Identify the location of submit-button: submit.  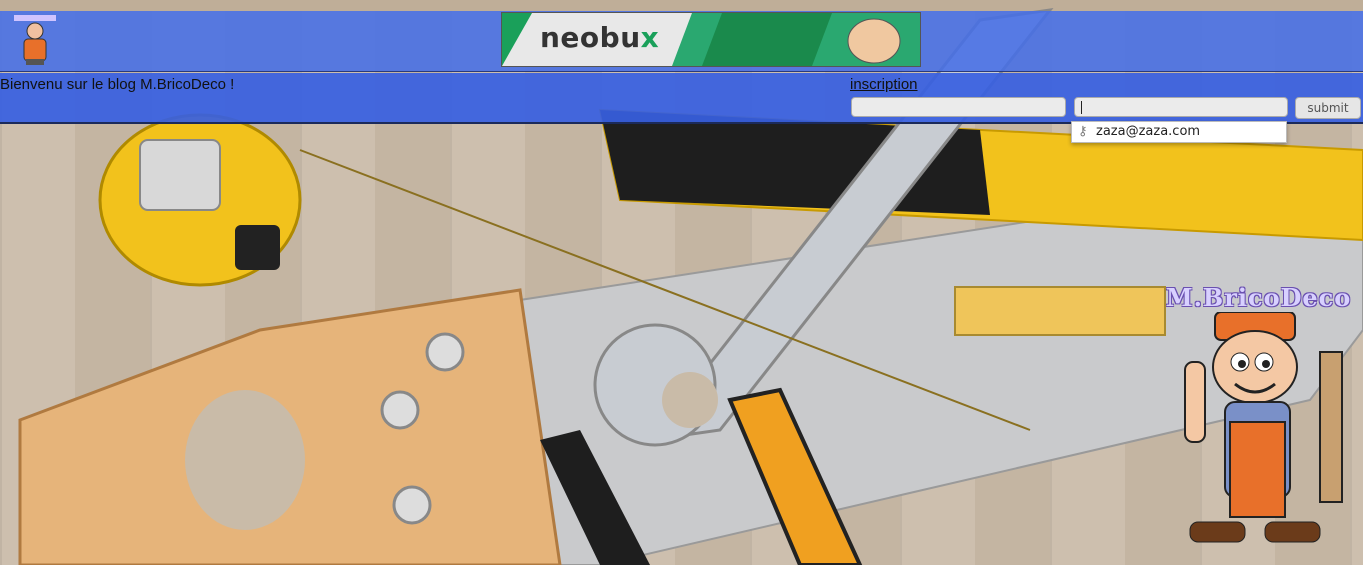
(1328, 108).